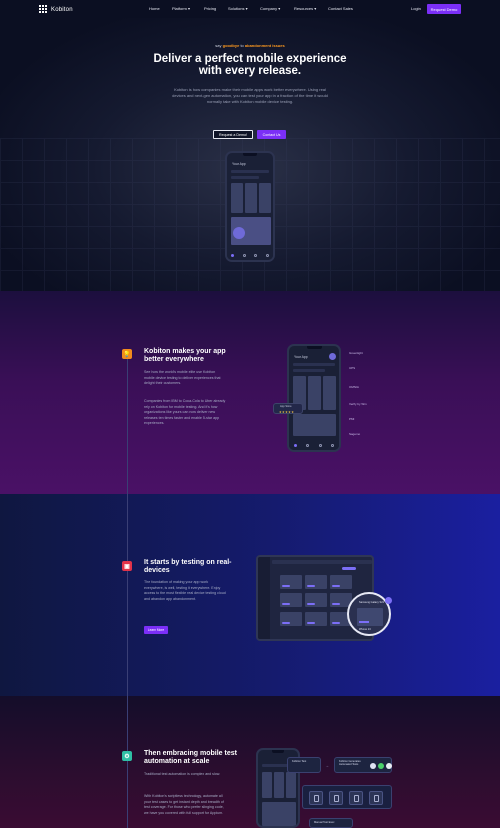 The width and height of the screenshot is (500, 828). Describe the element at coordinates (304, 765) in the screenshot. I see `kobiton-test-chip: Kobiton Test` at that location.